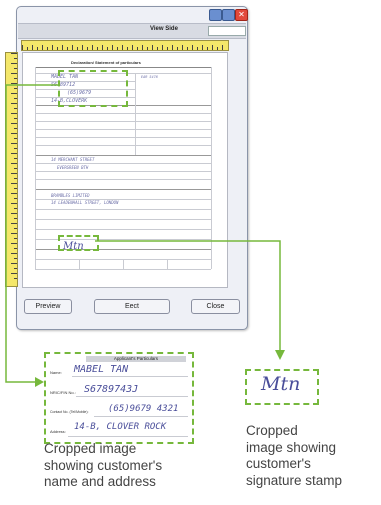  I want to click on crop-header: Applicant's Particulars, so click(136, 359).